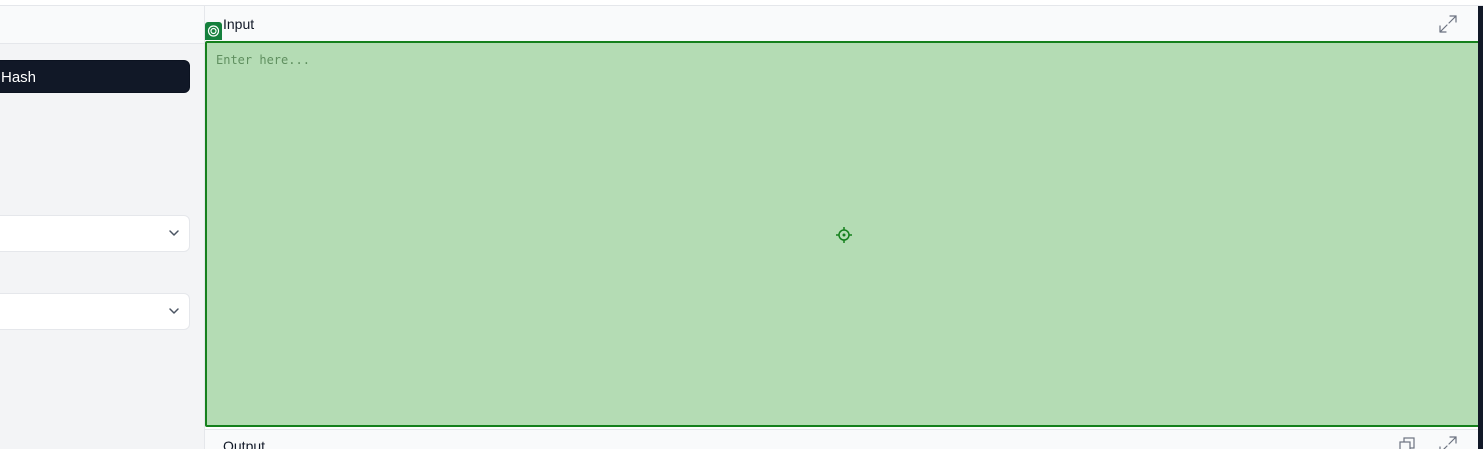 The image size is (1483, 449). I want to click on encoding-select, so click(95, 311).